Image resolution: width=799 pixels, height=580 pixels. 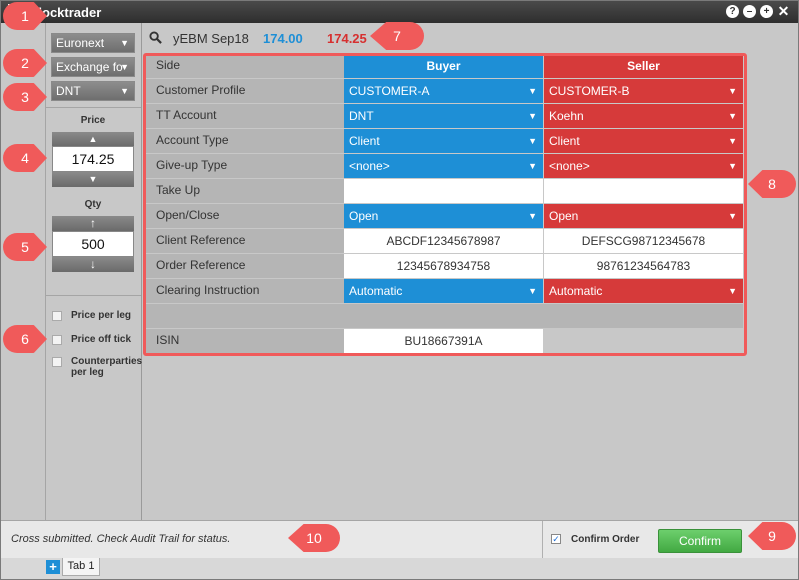 What do you see at coordinates (57, 362) in the screenshot?
I see `counterparties-per-leg-checkbox` at bounding box center [57, 362].